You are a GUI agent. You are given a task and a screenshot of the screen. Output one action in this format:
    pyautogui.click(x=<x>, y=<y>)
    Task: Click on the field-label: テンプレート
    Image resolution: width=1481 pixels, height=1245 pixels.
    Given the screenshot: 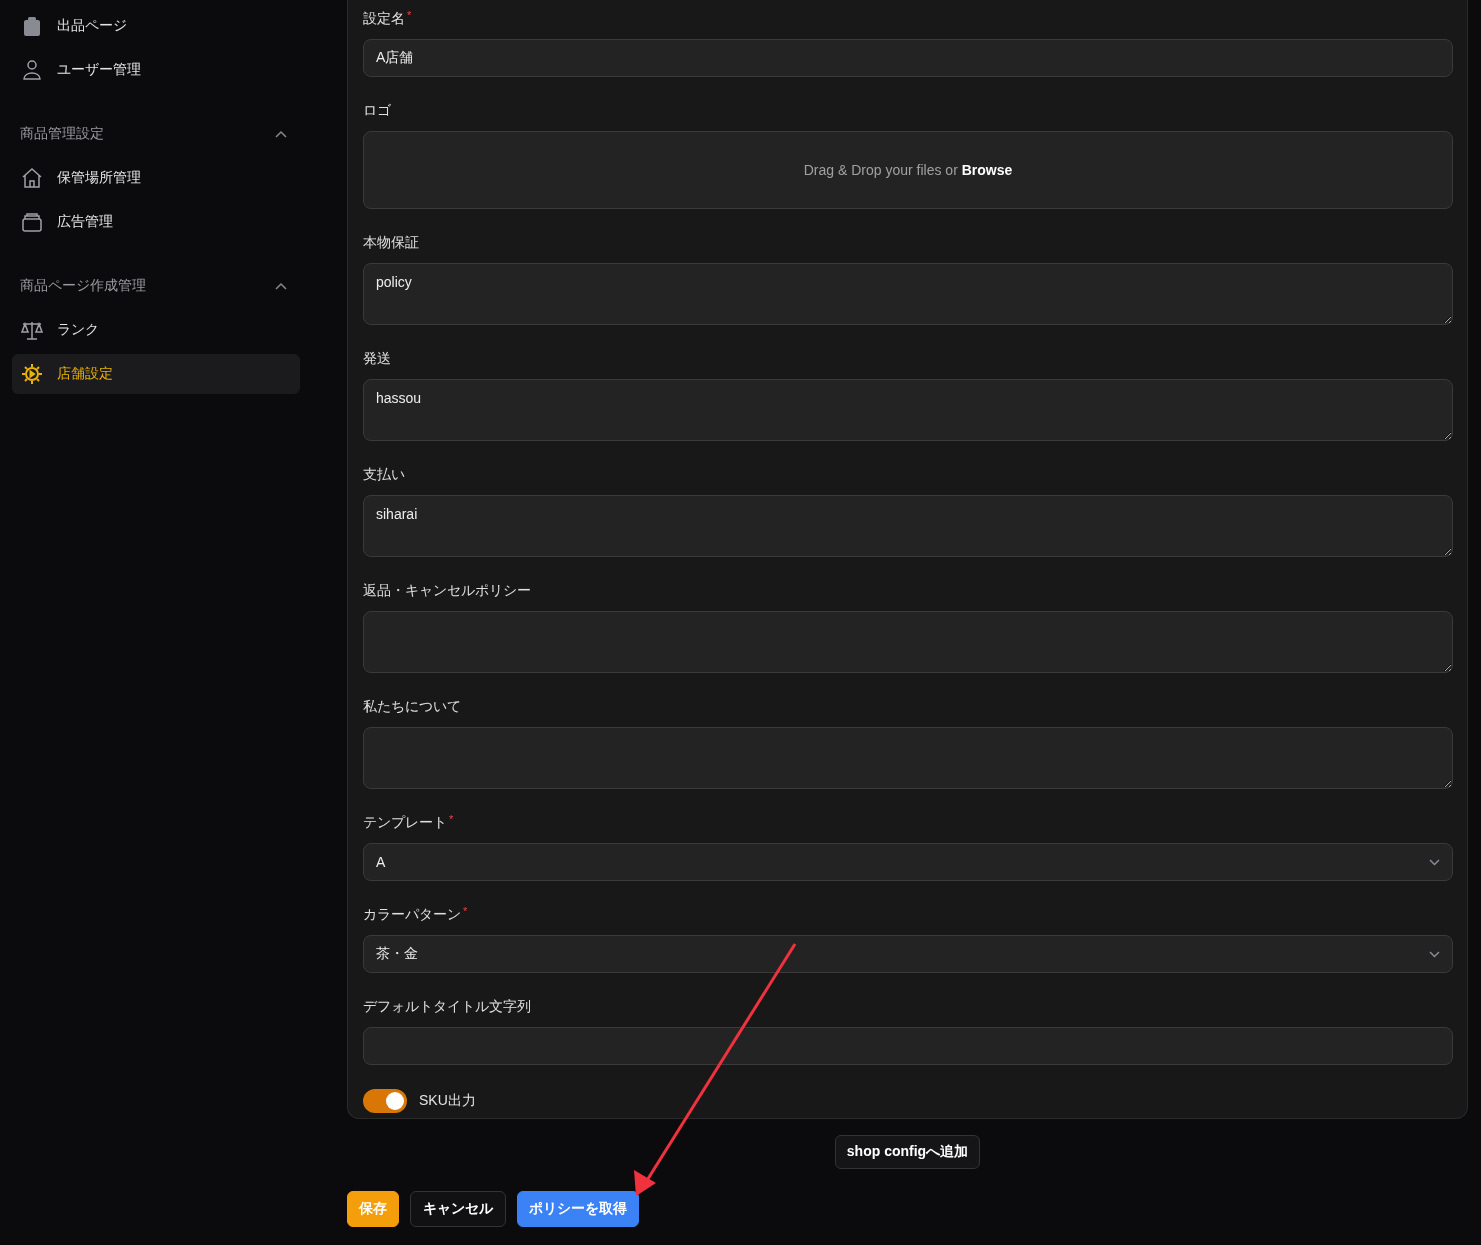 What is the action you would take?
    pyautogui.click(x=405, y=823)
    